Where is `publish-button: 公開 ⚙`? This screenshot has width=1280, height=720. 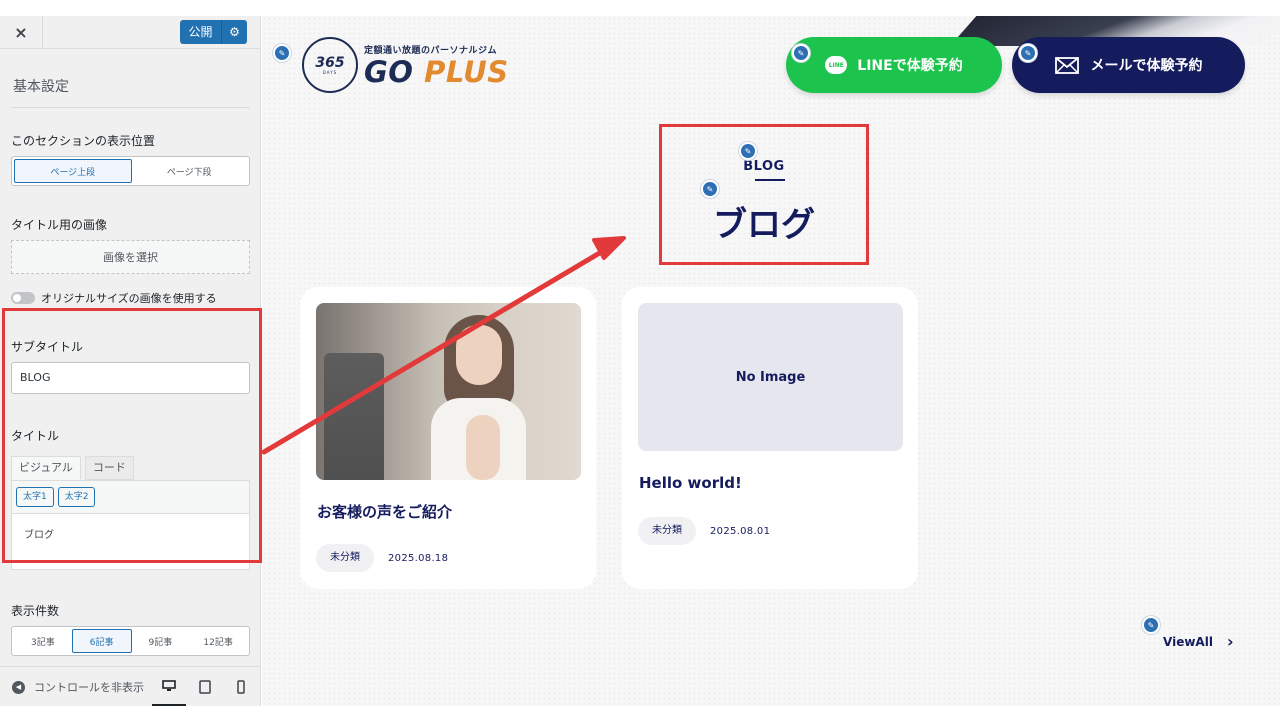
publish-button: 公開 ⚙ is located at coordinates (213, 32).